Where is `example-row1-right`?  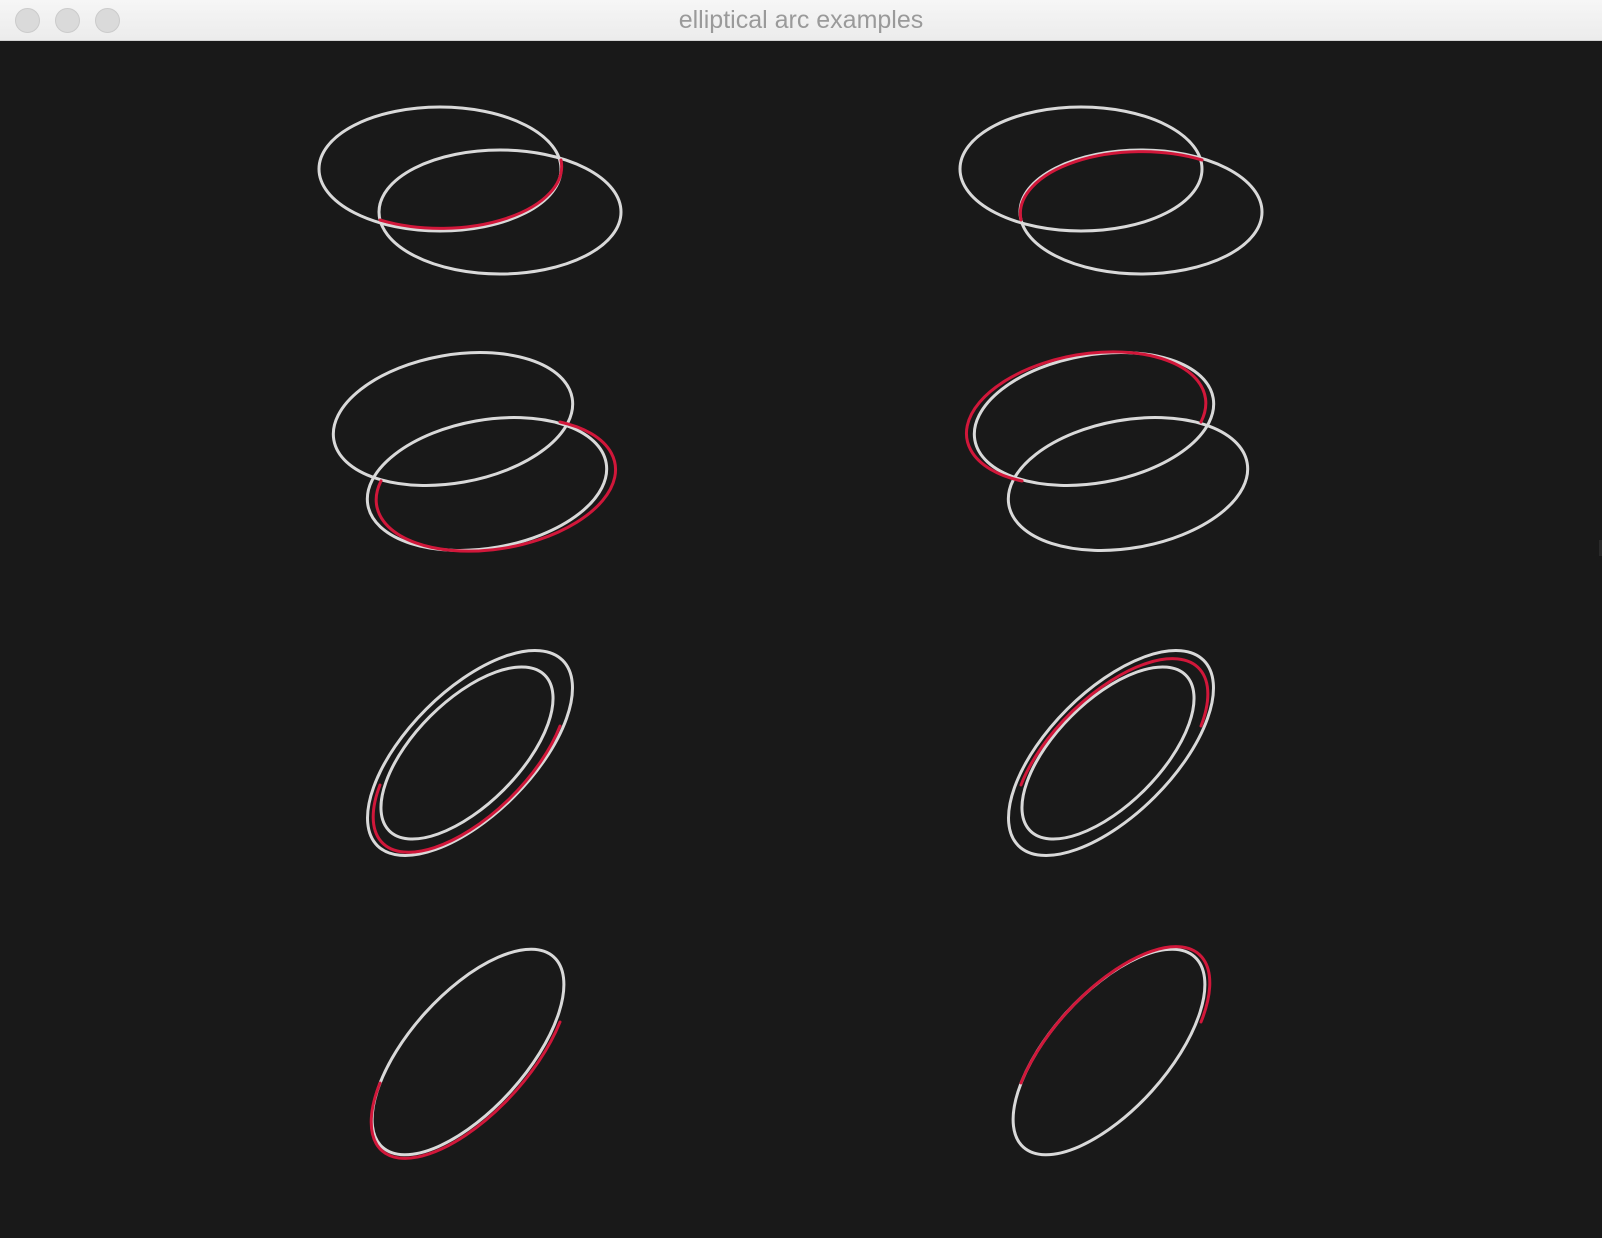 example-row1-right is located at coordinates (1111, 190).